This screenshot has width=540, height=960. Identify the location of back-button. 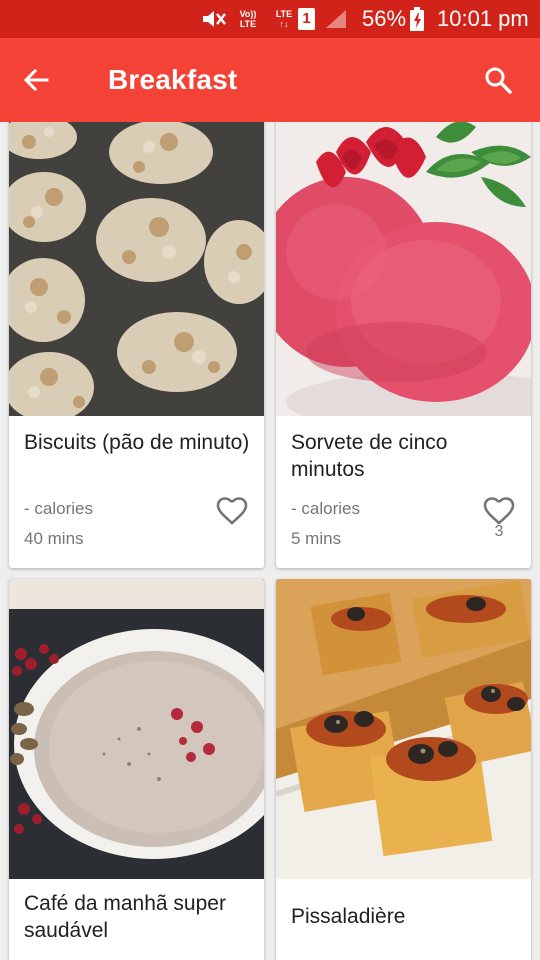
(36, 80).